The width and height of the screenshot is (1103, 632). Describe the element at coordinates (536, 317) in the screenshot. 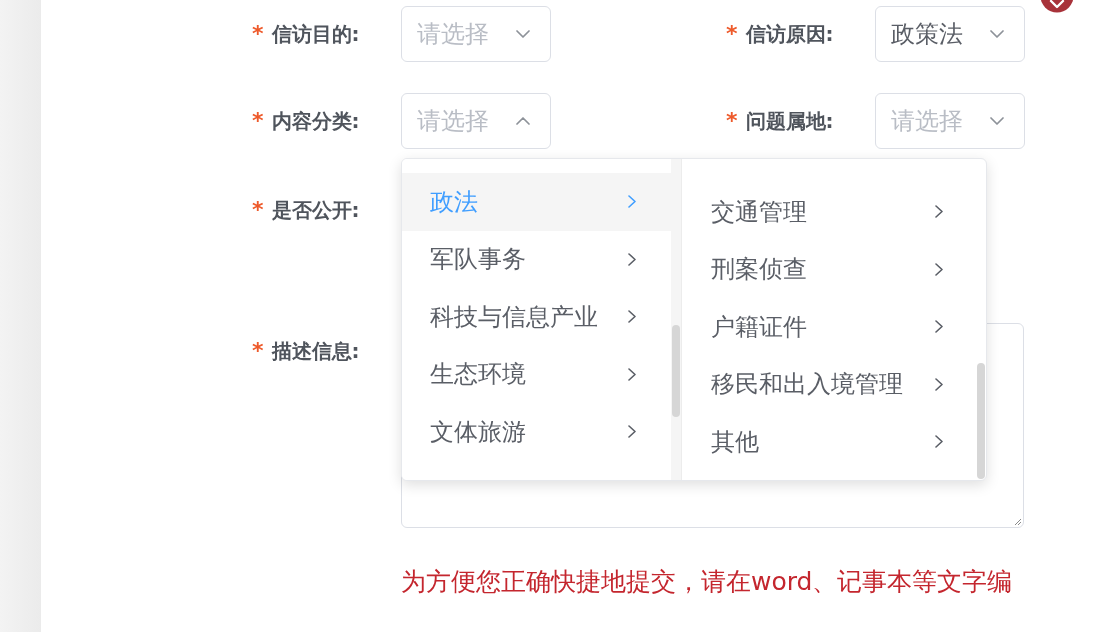

I see `menu-item: 科技与信息产业` at that location.